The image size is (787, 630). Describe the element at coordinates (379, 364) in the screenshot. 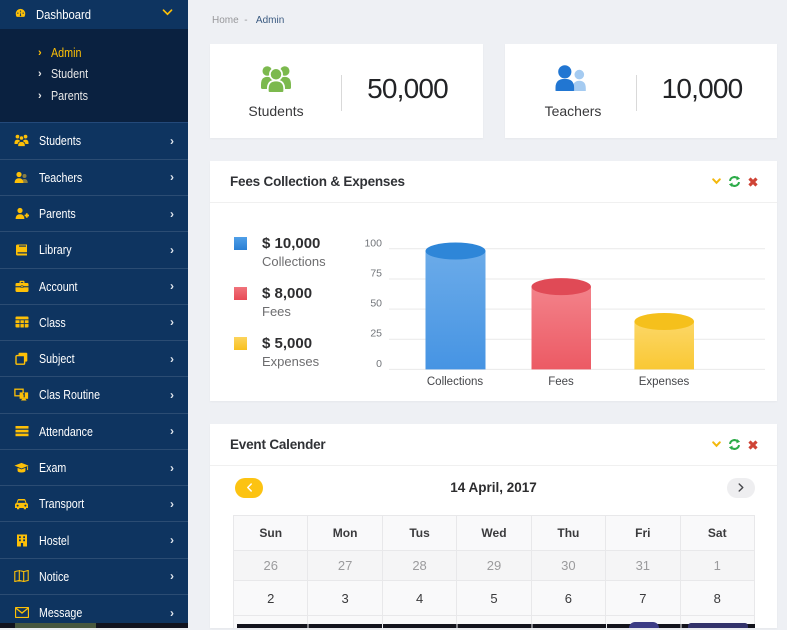

I see `svg-text: 0` at that location.